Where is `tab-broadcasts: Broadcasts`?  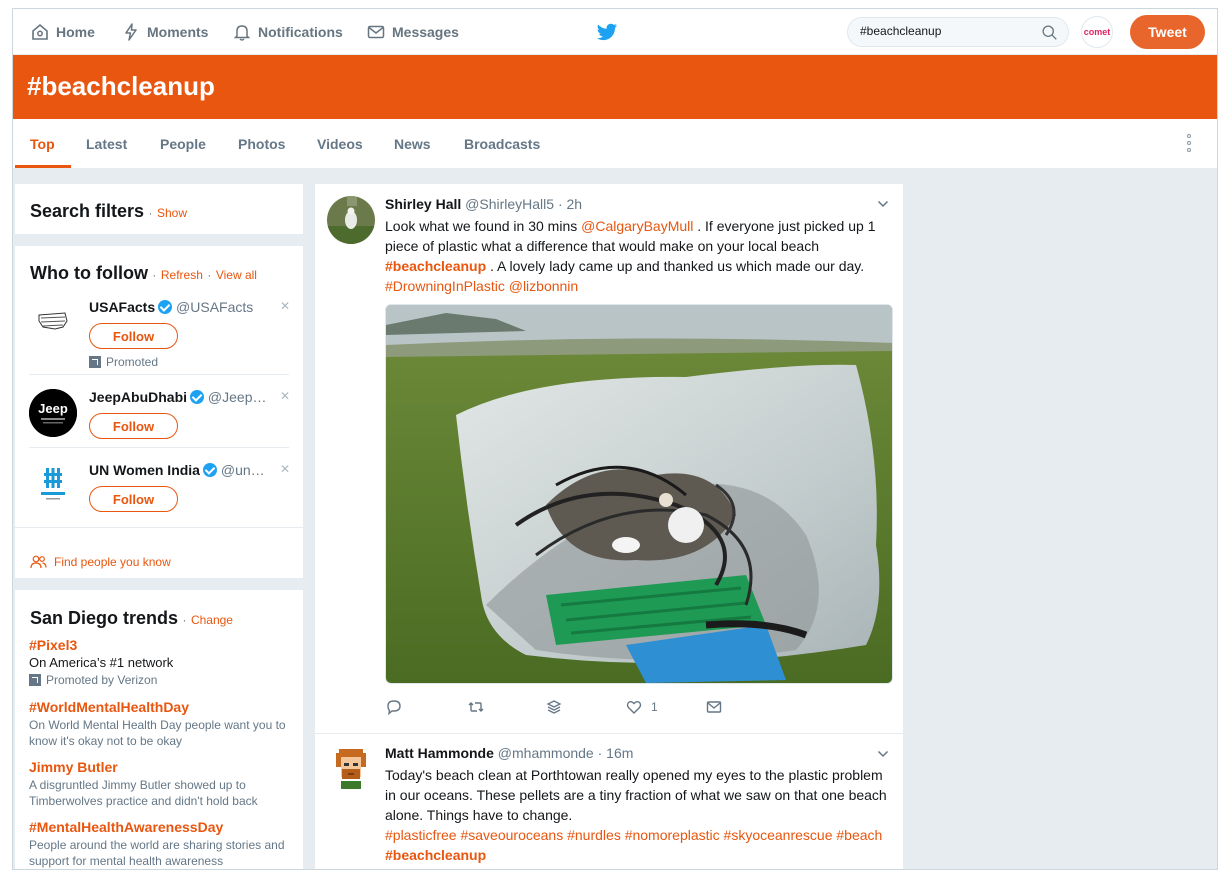 tab-broadcasts: Broadcasts is located at coordinates (502, 144).